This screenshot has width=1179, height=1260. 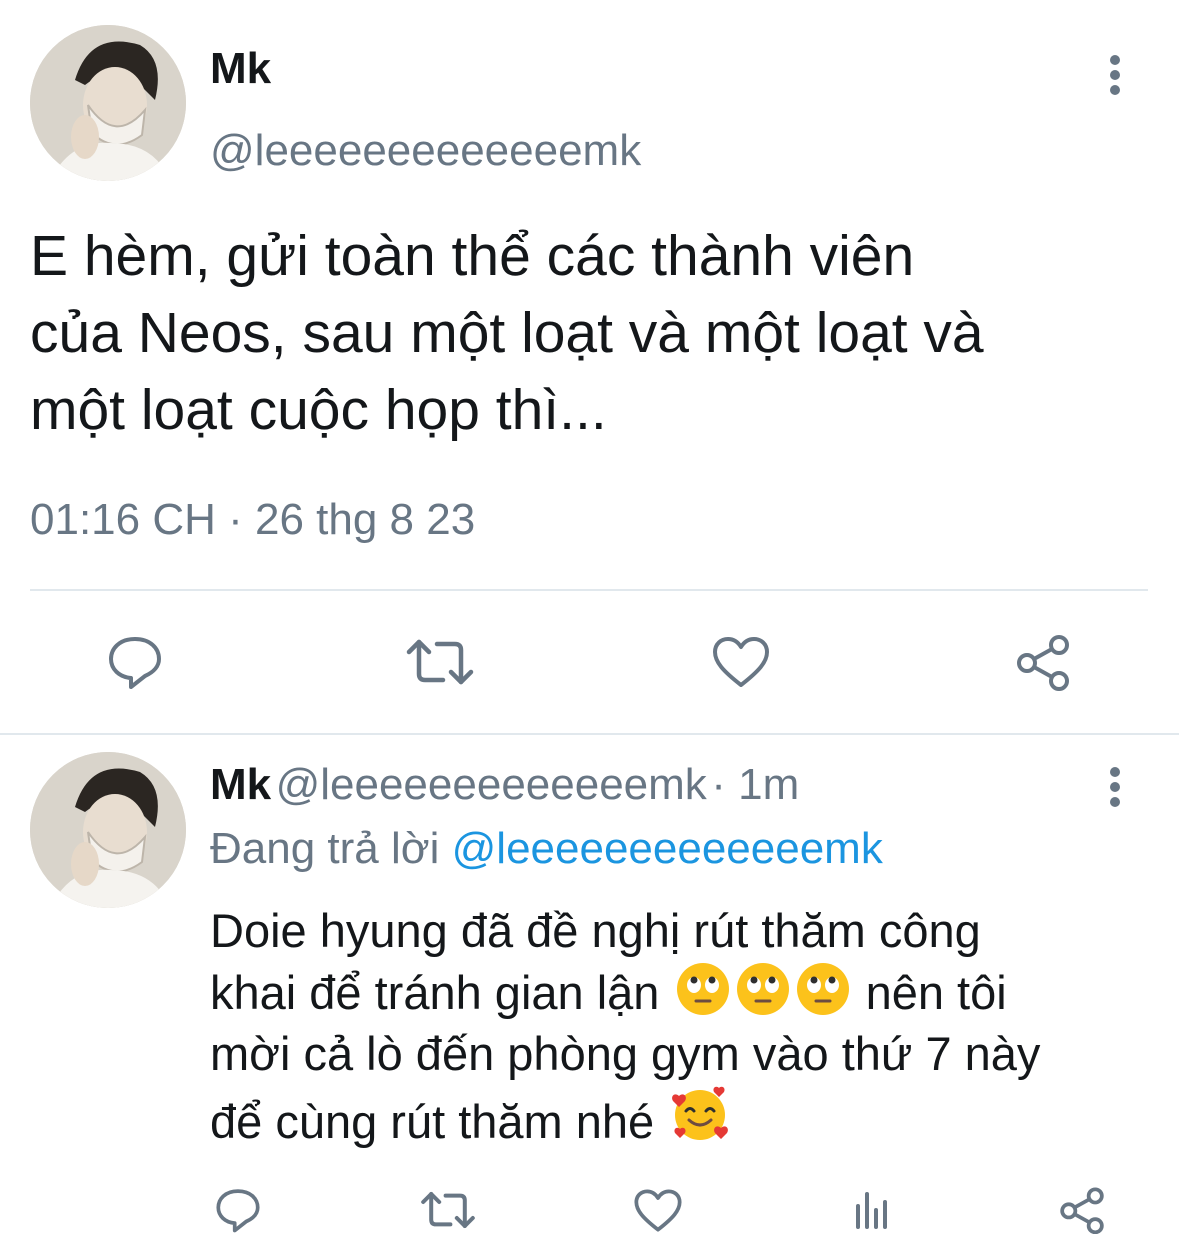 What do you see at coordinates (936, 992) in the screenshot?
I see `reply-text-segment: nên tôi` at bounding box center [936, 992].